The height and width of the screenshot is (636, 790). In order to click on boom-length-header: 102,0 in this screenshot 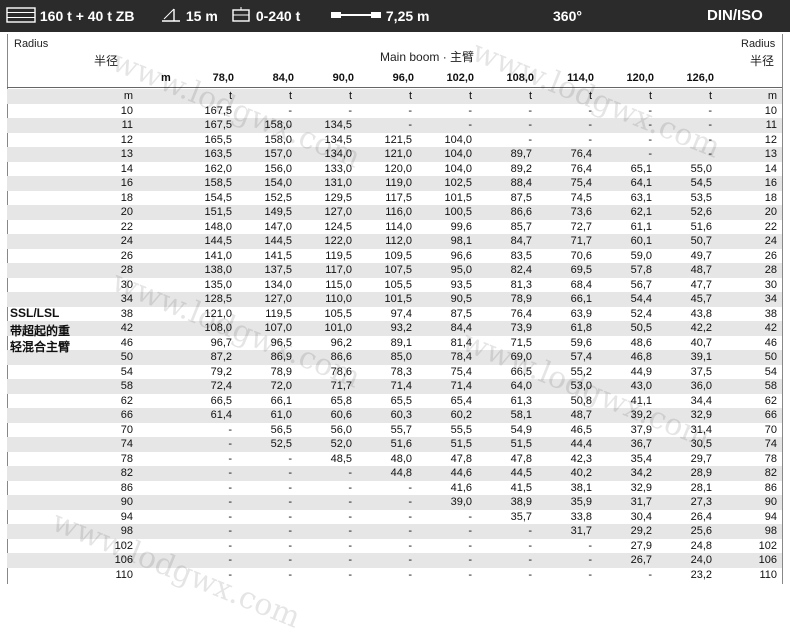, I will do `click(460, 78)`.